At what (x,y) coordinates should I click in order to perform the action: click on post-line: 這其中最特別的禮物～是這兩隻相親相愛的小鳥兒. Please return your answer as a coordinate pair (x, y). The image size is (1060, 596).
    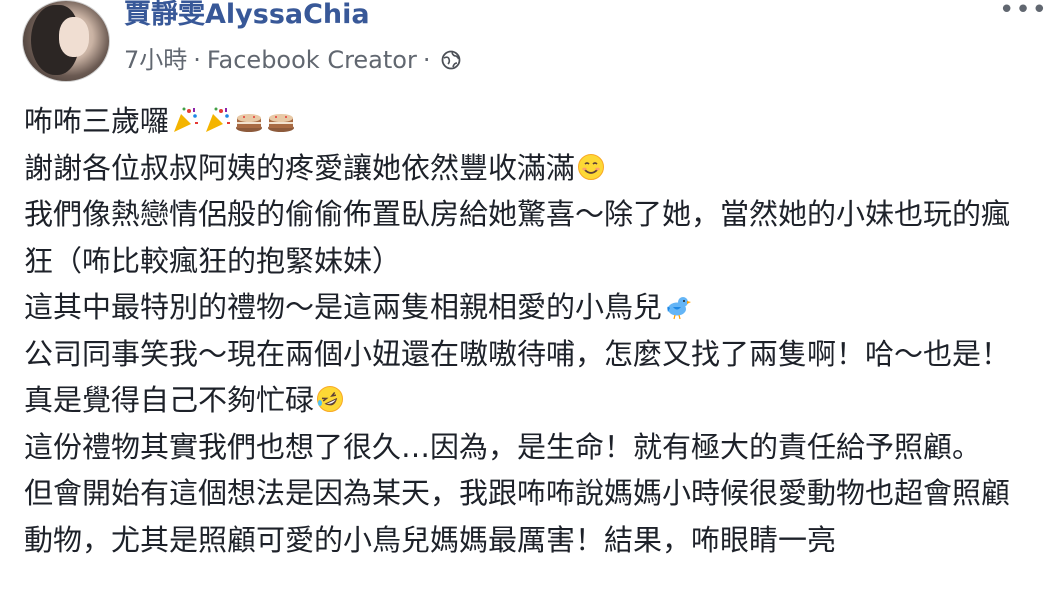
    Looking at the image, I should click on (529, 307).